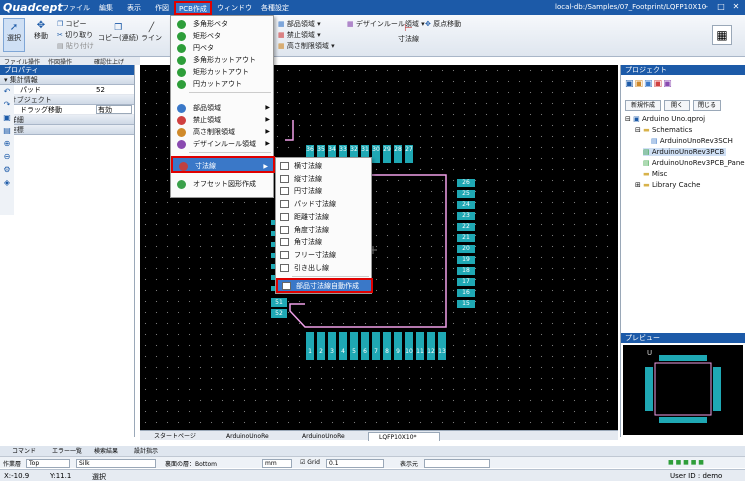 The width and height of the screenshot is (745, 482). I want to click on pad-right: 18, so click(466, 271).